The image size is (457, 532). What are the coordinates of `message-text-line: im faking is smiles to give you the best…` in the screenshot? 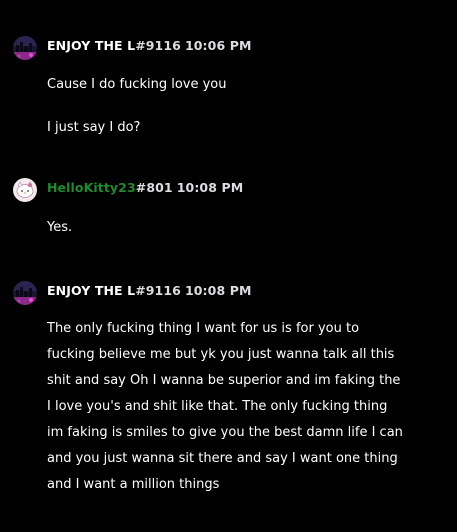 It's located at (225, 432).